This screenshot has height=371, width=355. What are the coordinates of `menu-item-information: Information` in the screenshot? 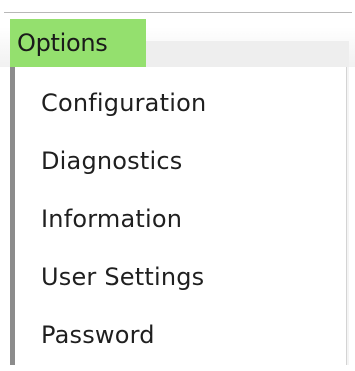 It's located at (180, 226).